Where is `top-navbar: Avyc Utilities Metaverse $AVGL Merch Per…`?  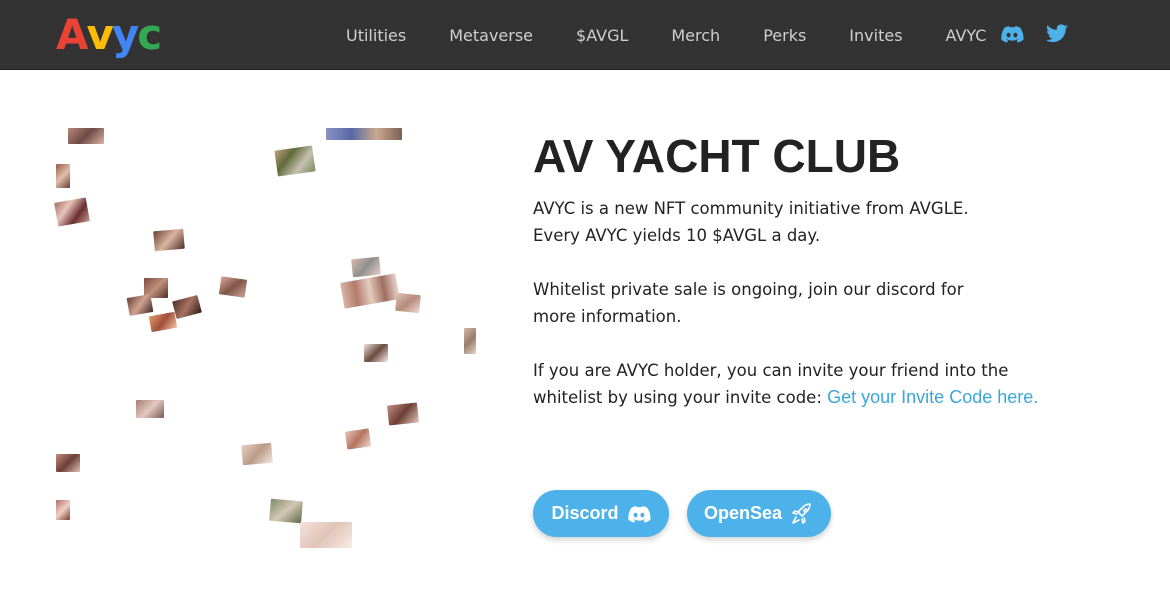
top-navbar: Avyc Utilities Metaverse $AVGL Merch Per… is located at coordinates (585, 35).